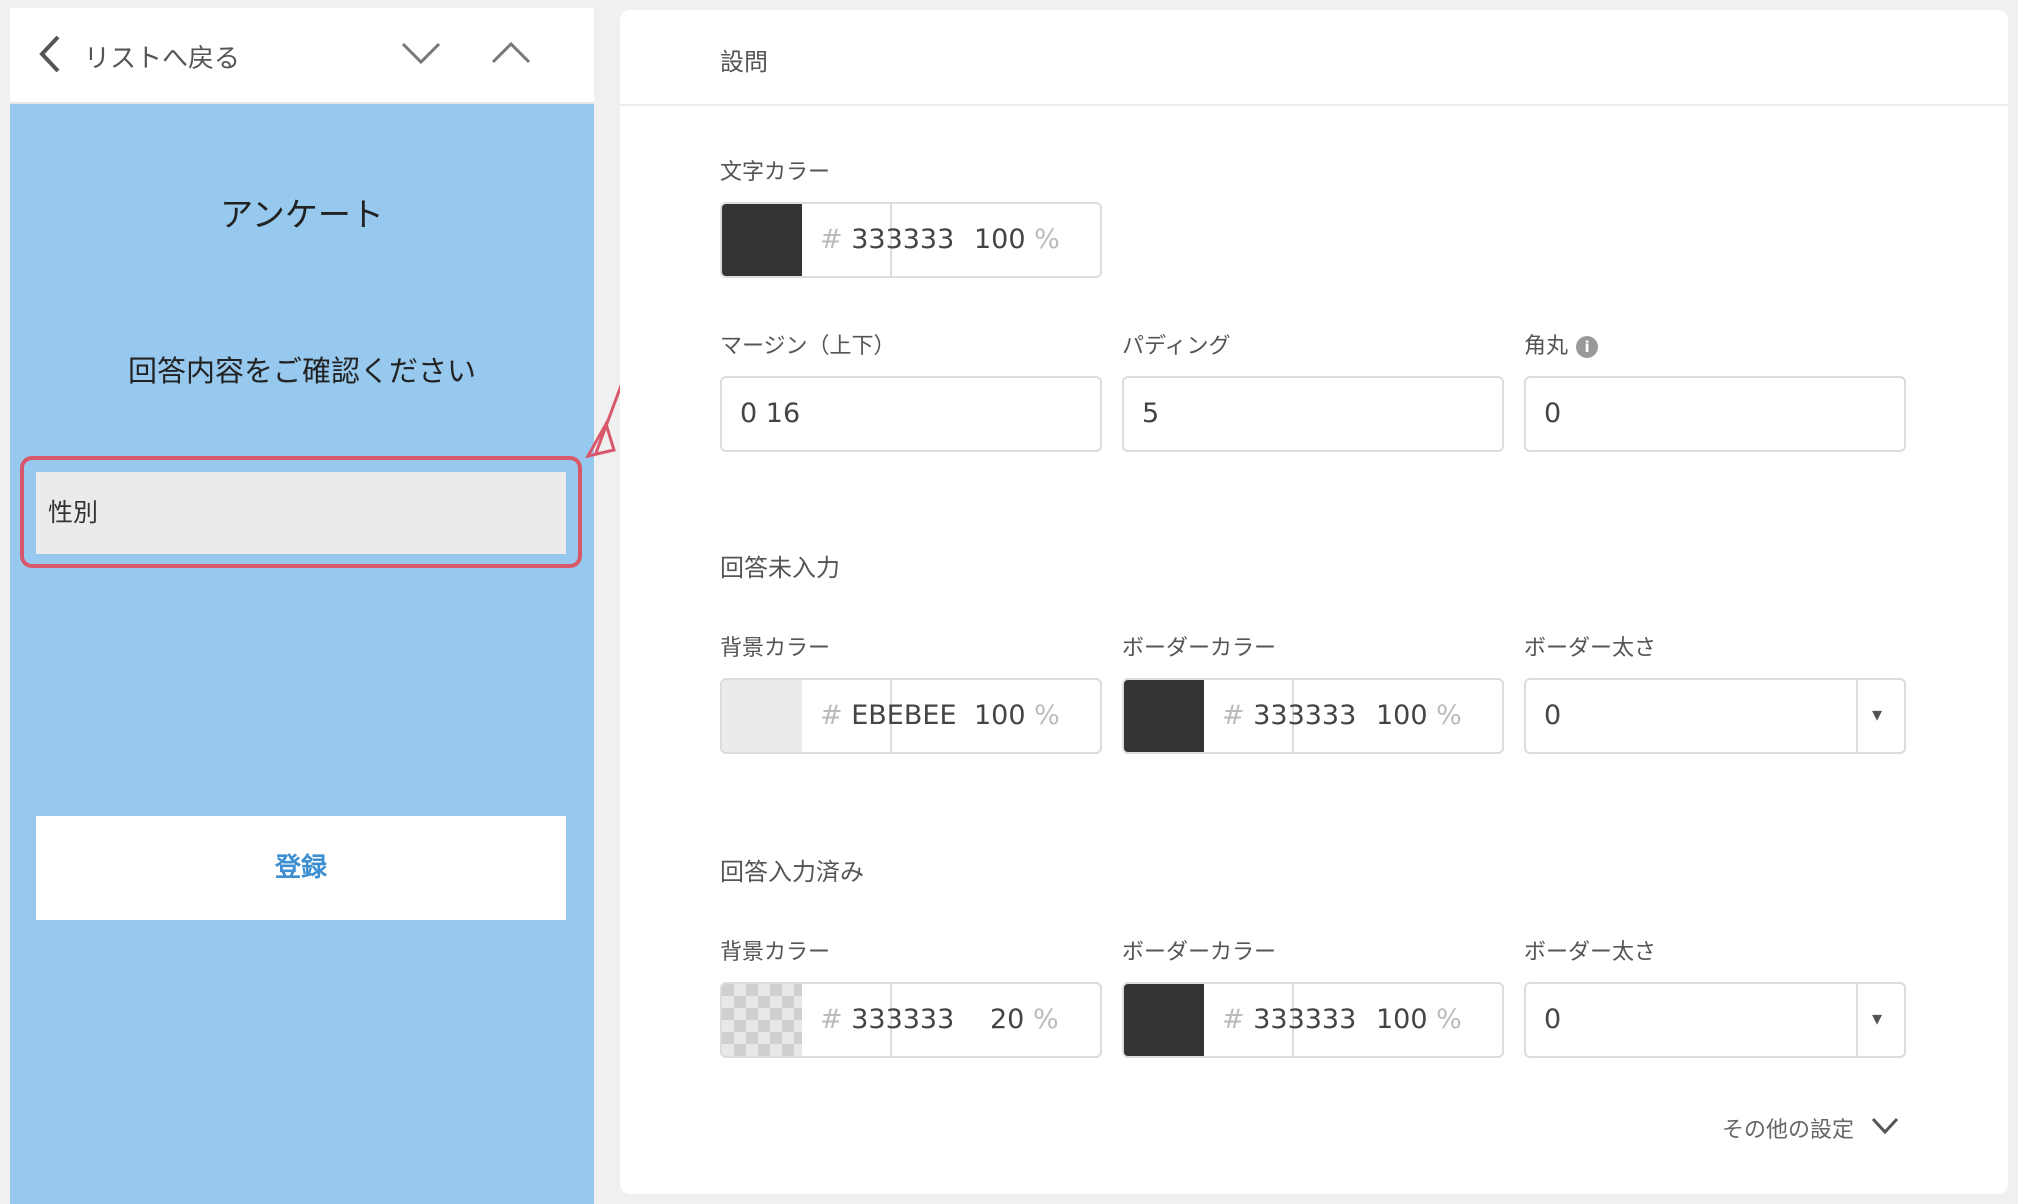 This screenshot has width=2018, height=1204. I want to click on margin-value: 0 16, so click(770, 413).